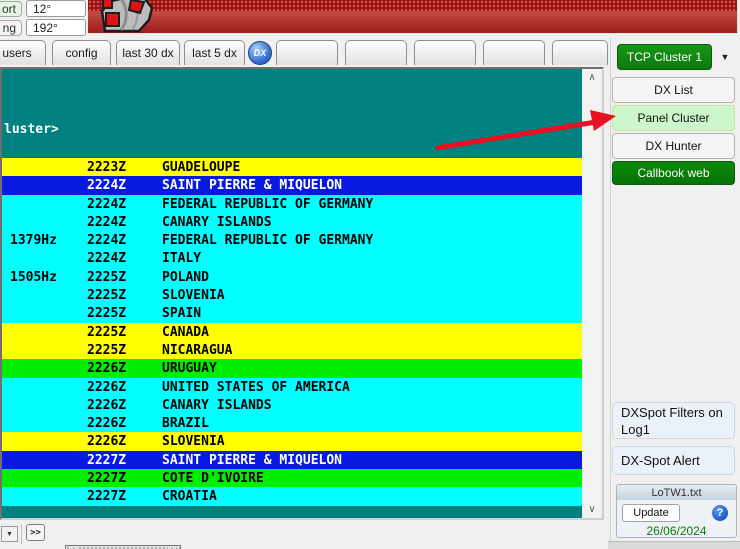  Describe the element at coordinates (292, 423) in the screenshot. I see `dx-spot-row: 2226Z BRAZIL` at that location.